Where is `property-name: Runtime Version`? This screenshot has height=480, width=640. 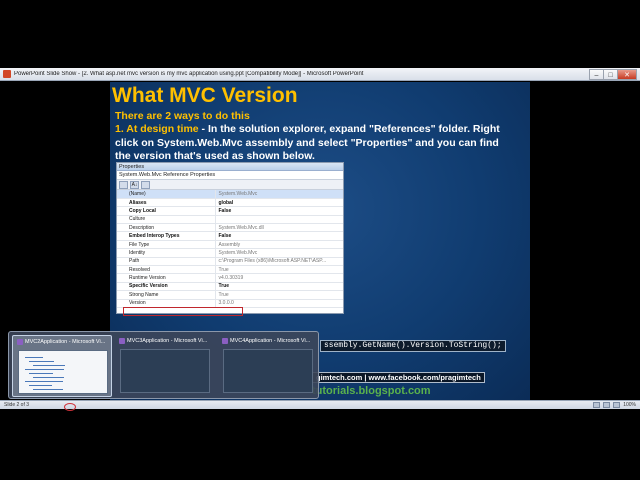
property-name: Runtime Version is located at coordinates (166, 278).